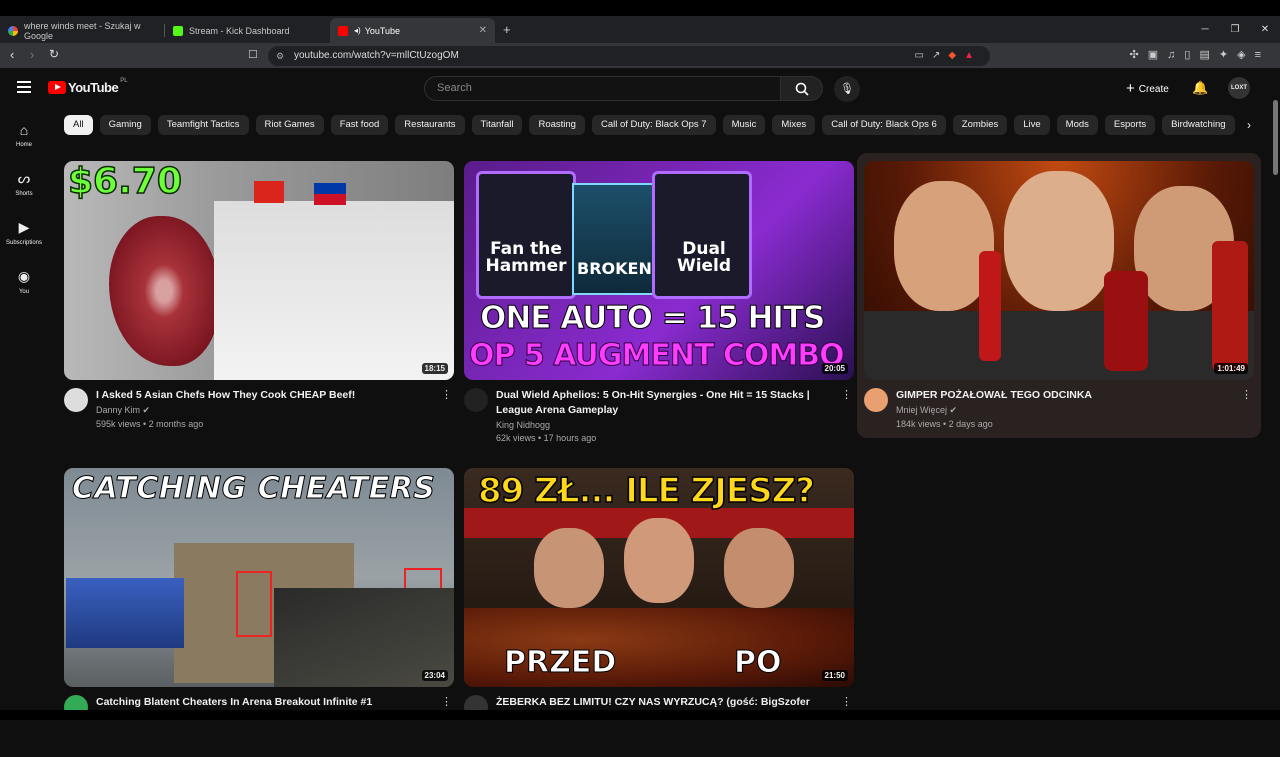 The width and height of the screenshot is (1280, 757). What do you see at coordinates (923, 55) in the screenshot?
I see `cast-icon: ▭` at bounding box center [923, 55].